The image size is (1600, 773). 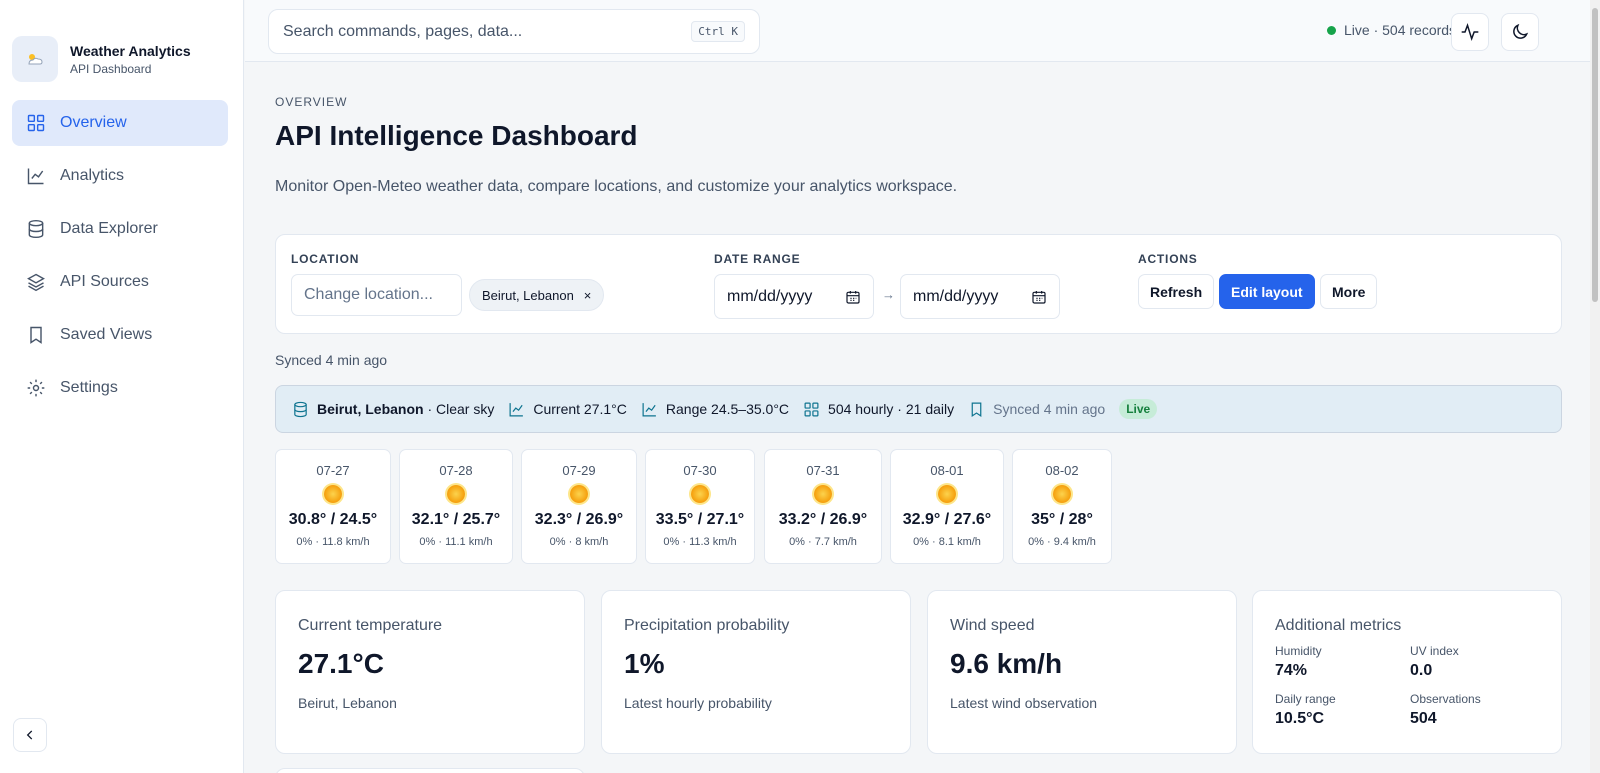 What do you see at coordinates (700, 519) in the screenshot?
I see `forecast-temps: 33.5° / 27.1°` at bounding box center [700, 519].